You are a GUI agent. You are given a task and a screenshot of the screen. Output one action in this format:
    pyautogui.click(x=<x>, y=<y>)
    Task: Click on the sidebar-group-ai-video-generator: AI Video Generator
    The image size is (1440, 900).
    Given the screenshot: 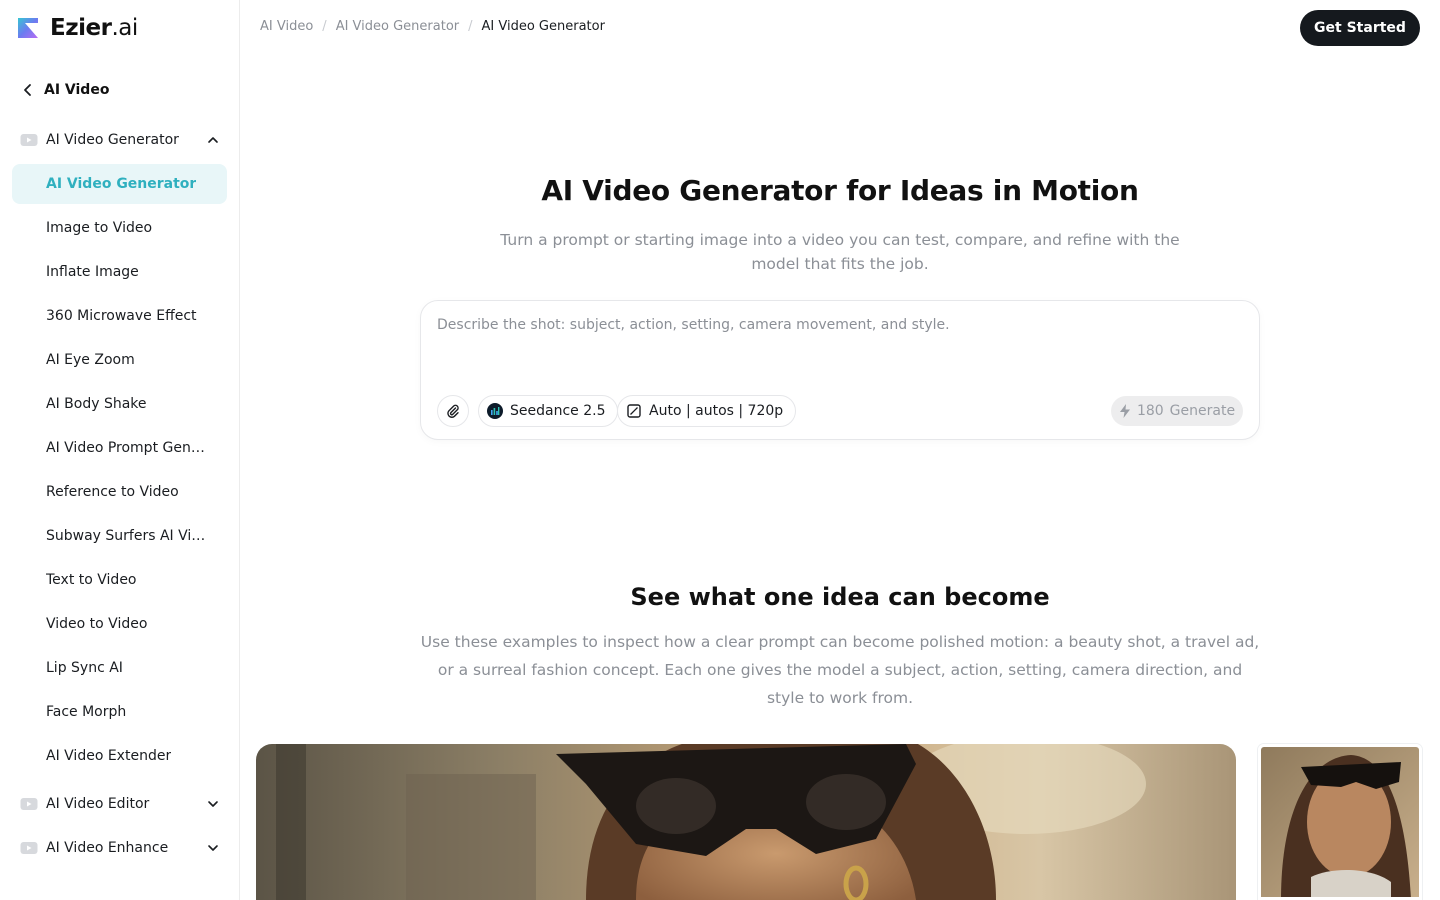 What is the action you would take?
    pyautogui.click(x=120, y=140)
    